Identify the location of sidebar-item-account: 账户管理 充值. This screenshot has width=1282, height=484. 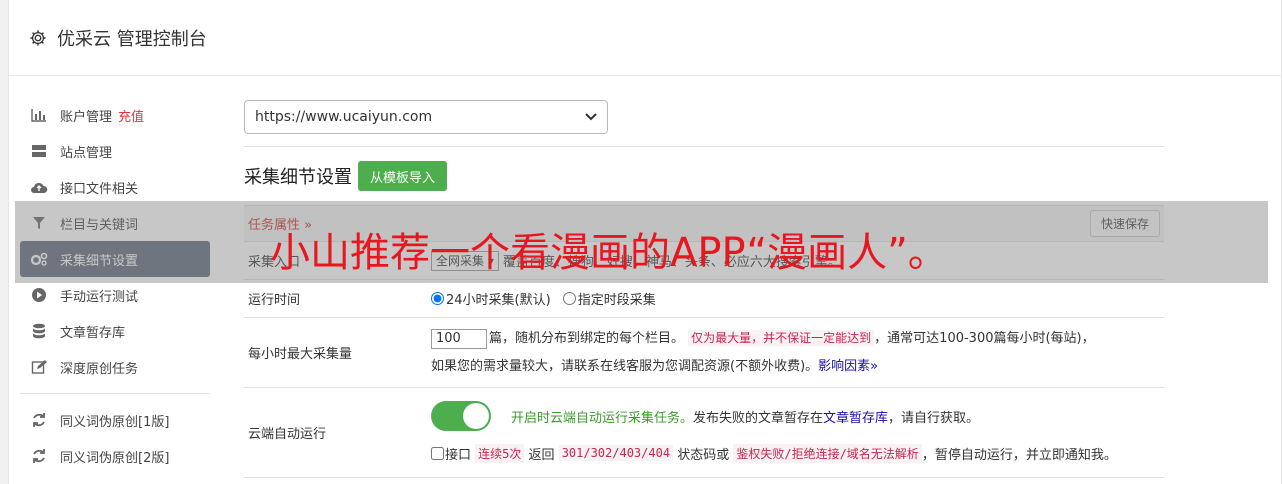
(115, 115).